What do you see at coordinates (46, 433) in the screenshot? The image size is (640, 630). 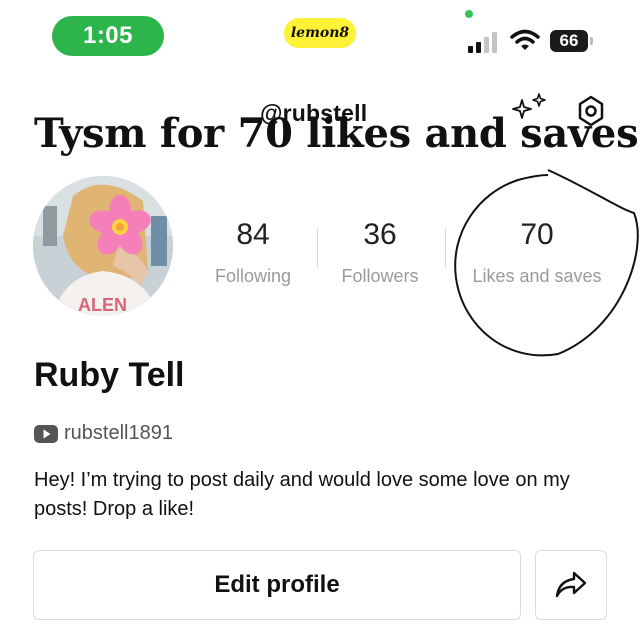 I see `youtube-icon` at bounding box center [46, 433].